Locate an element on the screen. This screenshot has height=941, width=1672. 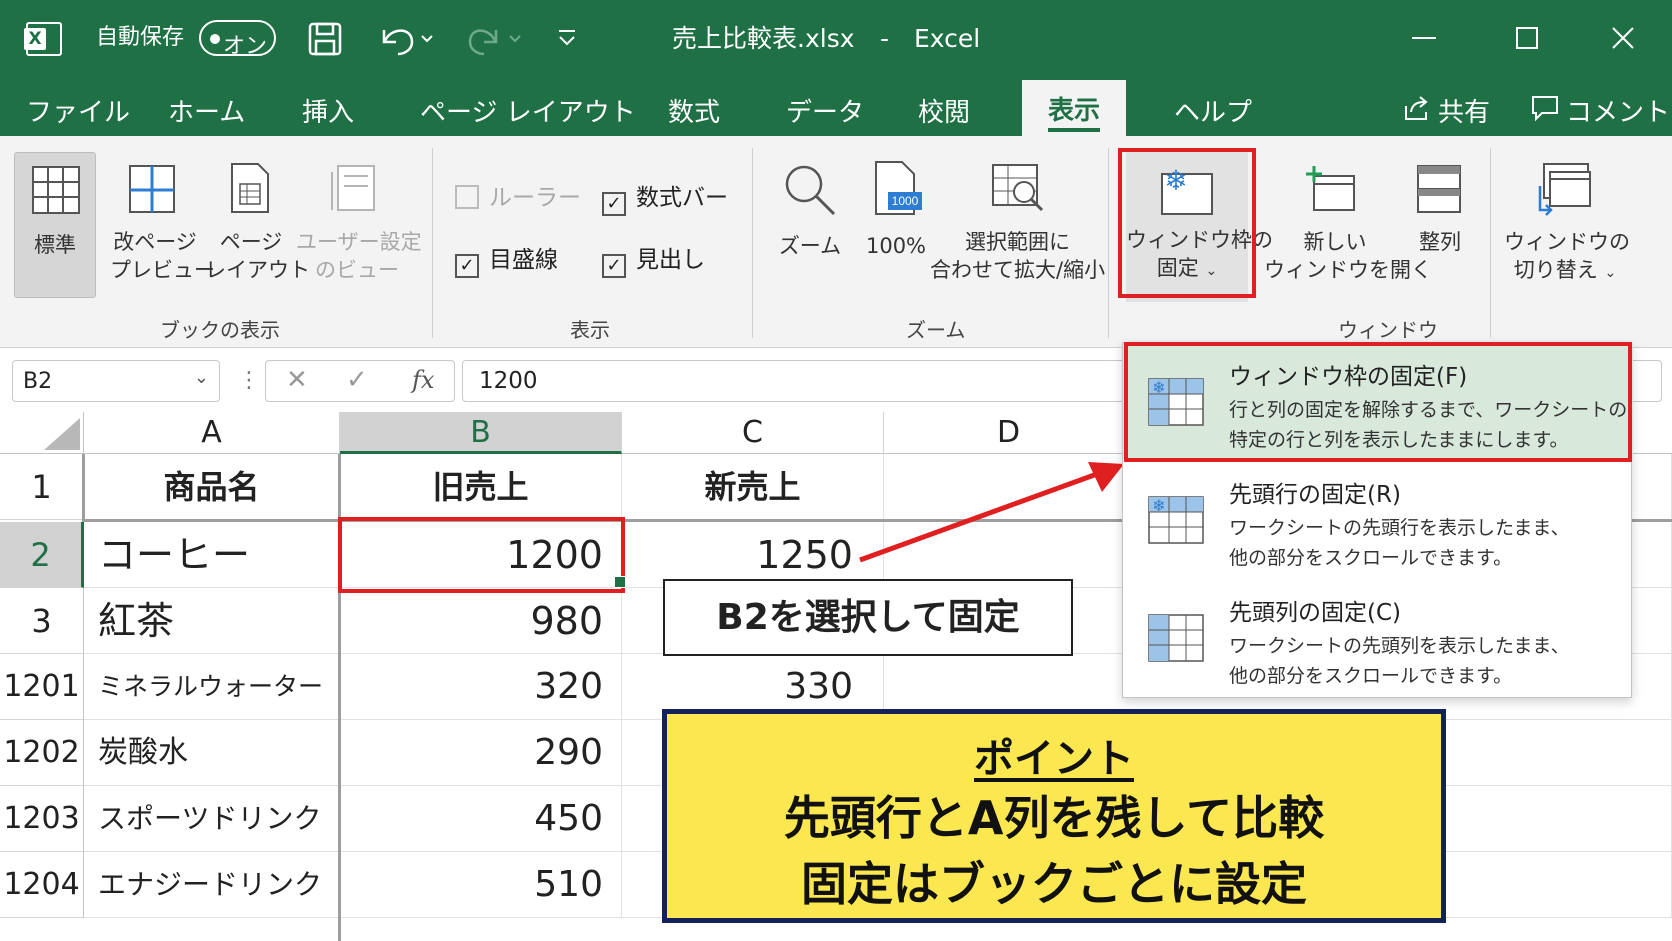
row-header-1203: 1203 is located at coordinates (42, 819).